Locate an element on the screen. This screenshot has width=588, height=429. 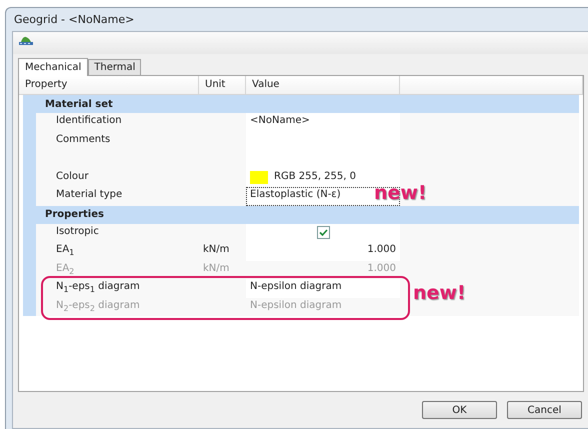
window-title: Geogrid - <NoName> is located at coordinates (74, 20).